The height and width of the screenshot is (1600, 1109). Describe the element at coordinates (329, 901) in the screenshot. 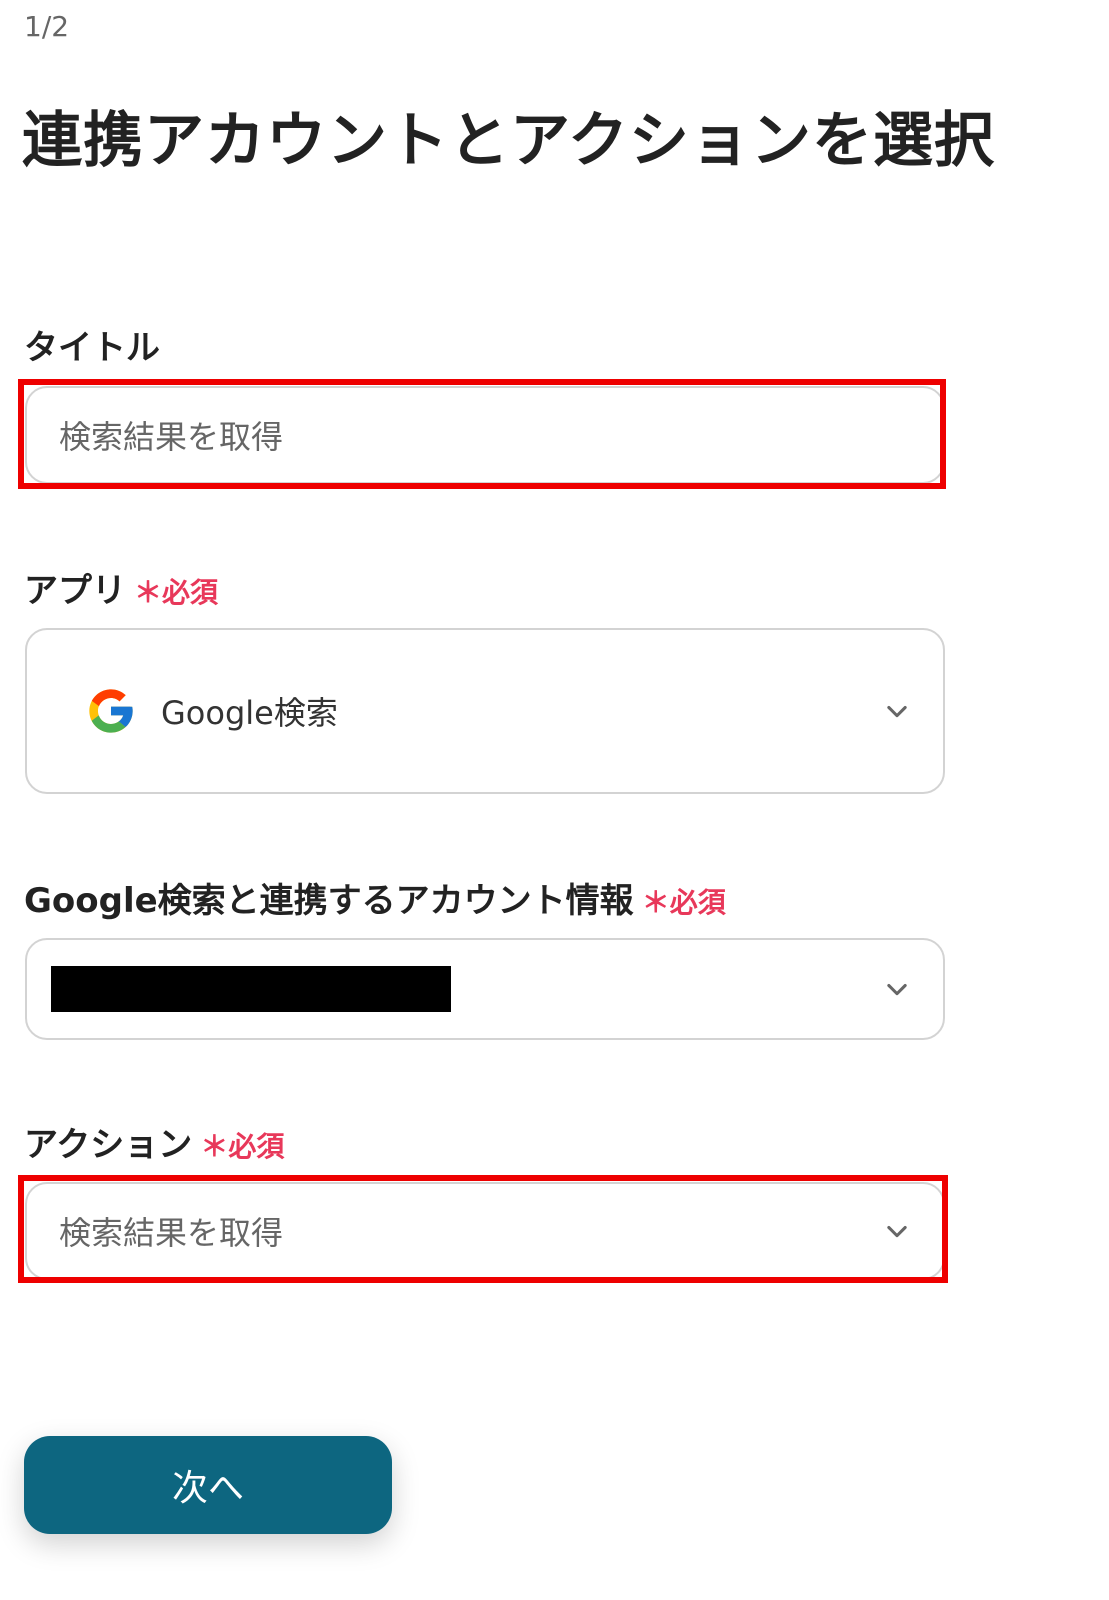

I see `account-label-text: Google検索と連携するアカウント情報` at that location.